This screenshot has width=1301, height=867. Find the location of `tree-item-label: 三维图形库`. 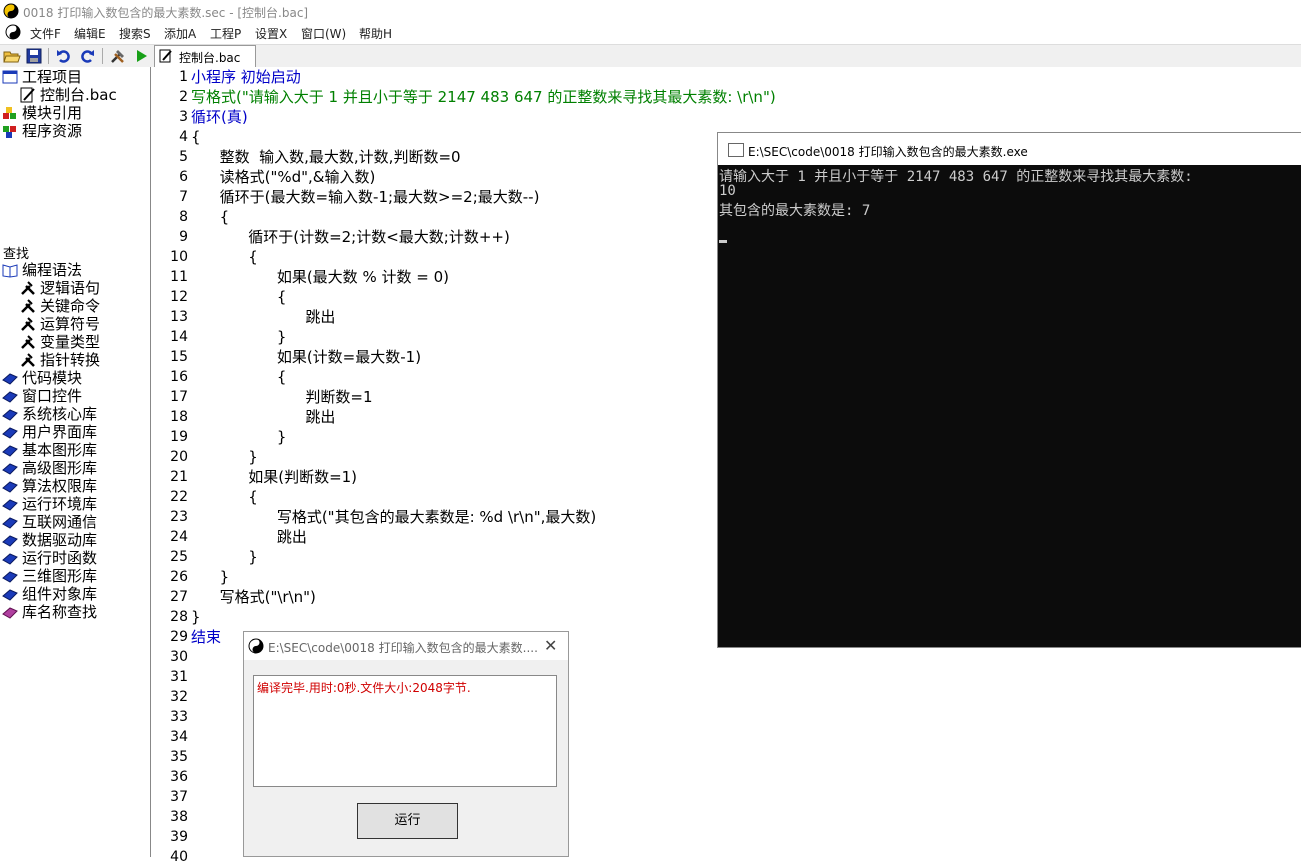

tree-item-label: 三维图形库 is located at coordinates (60, 576).